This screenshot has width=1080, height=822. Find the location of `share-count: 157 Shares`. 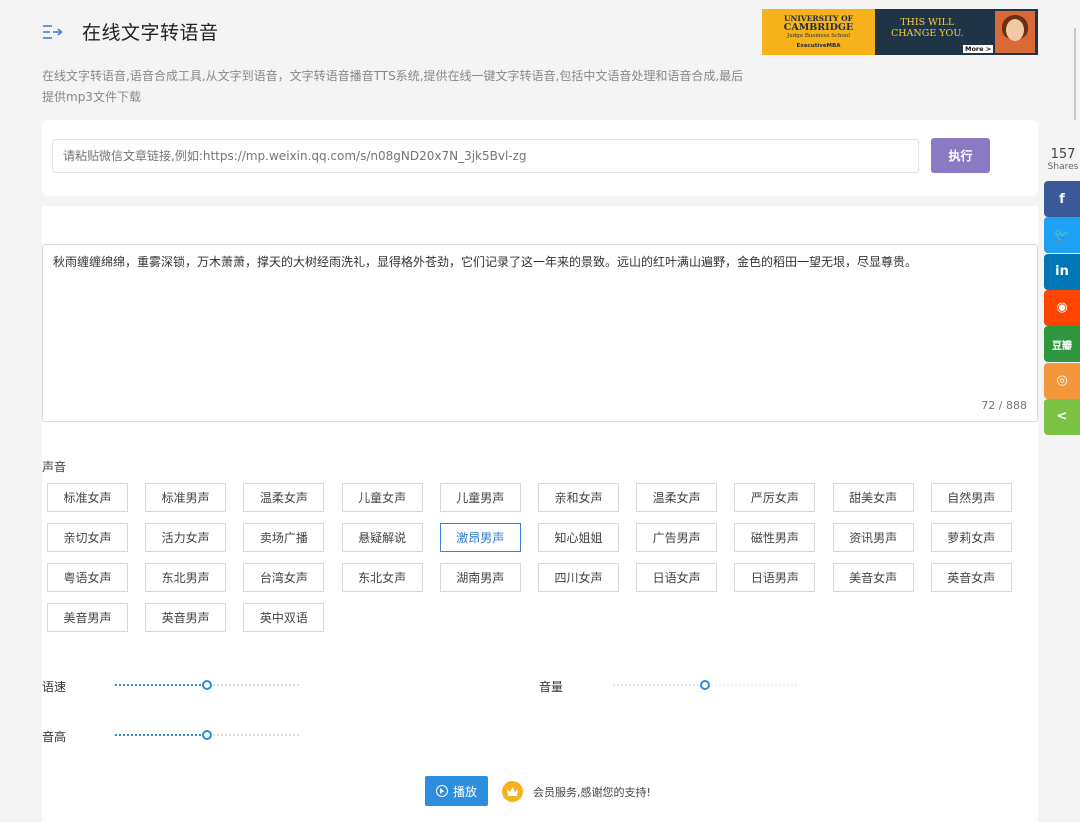

share-count: 157 Shares is located at coordinates (1063, 160).